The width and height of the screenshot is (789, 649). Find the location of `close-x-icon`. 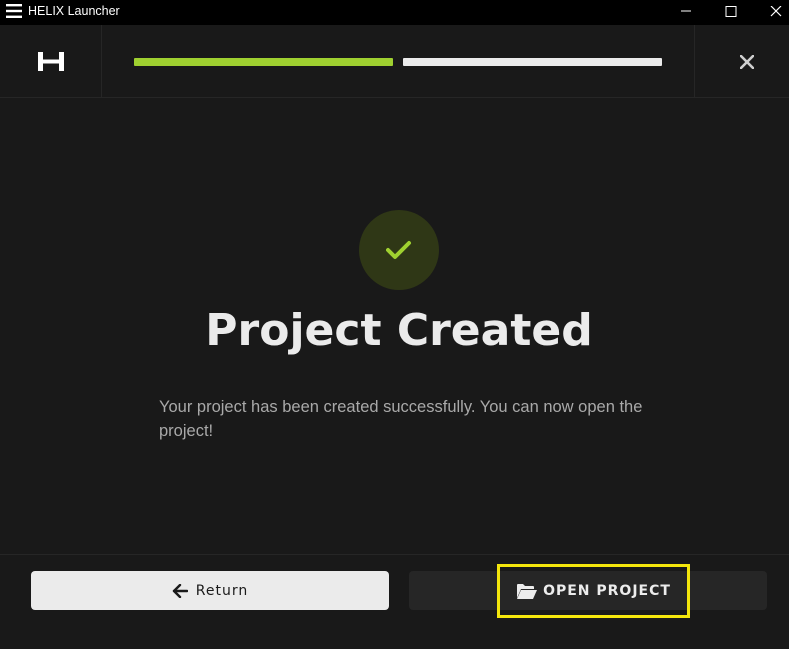

close-x-icon is located at coordinates (747, 62).